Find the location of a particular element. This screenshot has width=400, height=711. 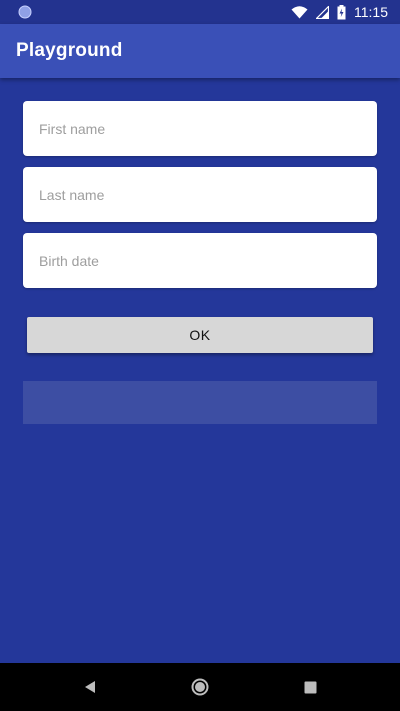

first-name-field is located at coordinates (200, 128).